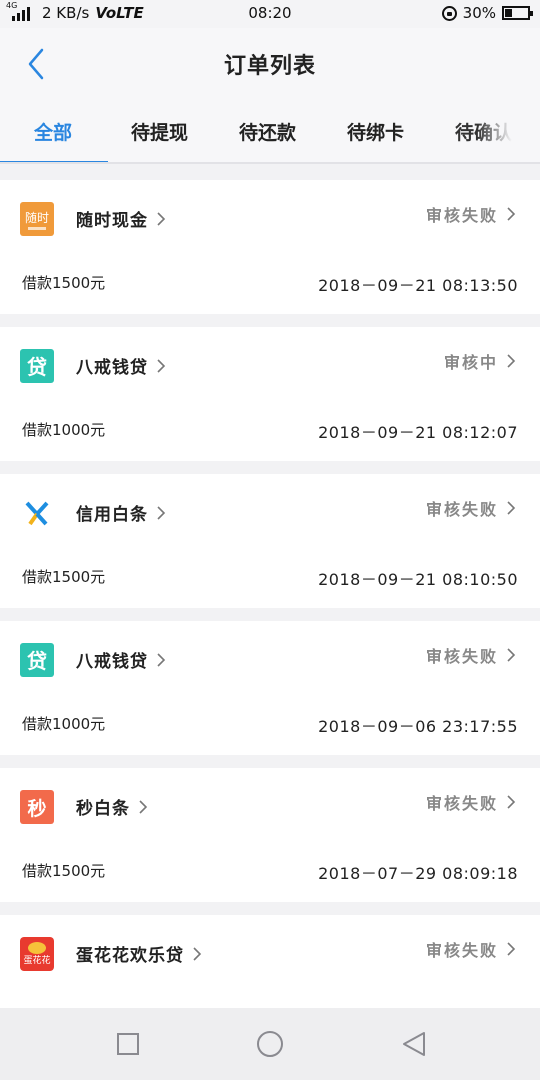 Image resolution: width=540 pixels, height=1080 pixels. I want to click on system-back-button, so click(414, 1044).